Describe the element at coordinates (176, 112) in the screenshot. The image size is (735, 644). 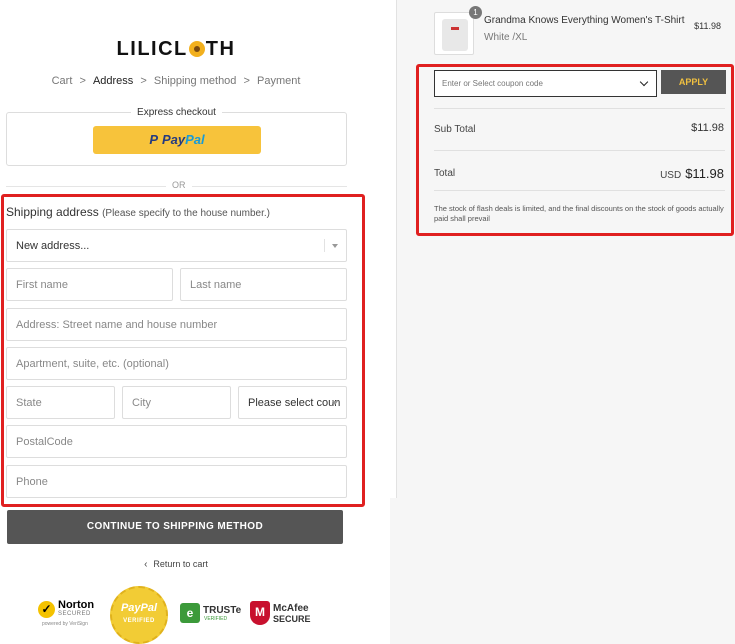
I see `express-checkout-title: Express checkout` at that location.